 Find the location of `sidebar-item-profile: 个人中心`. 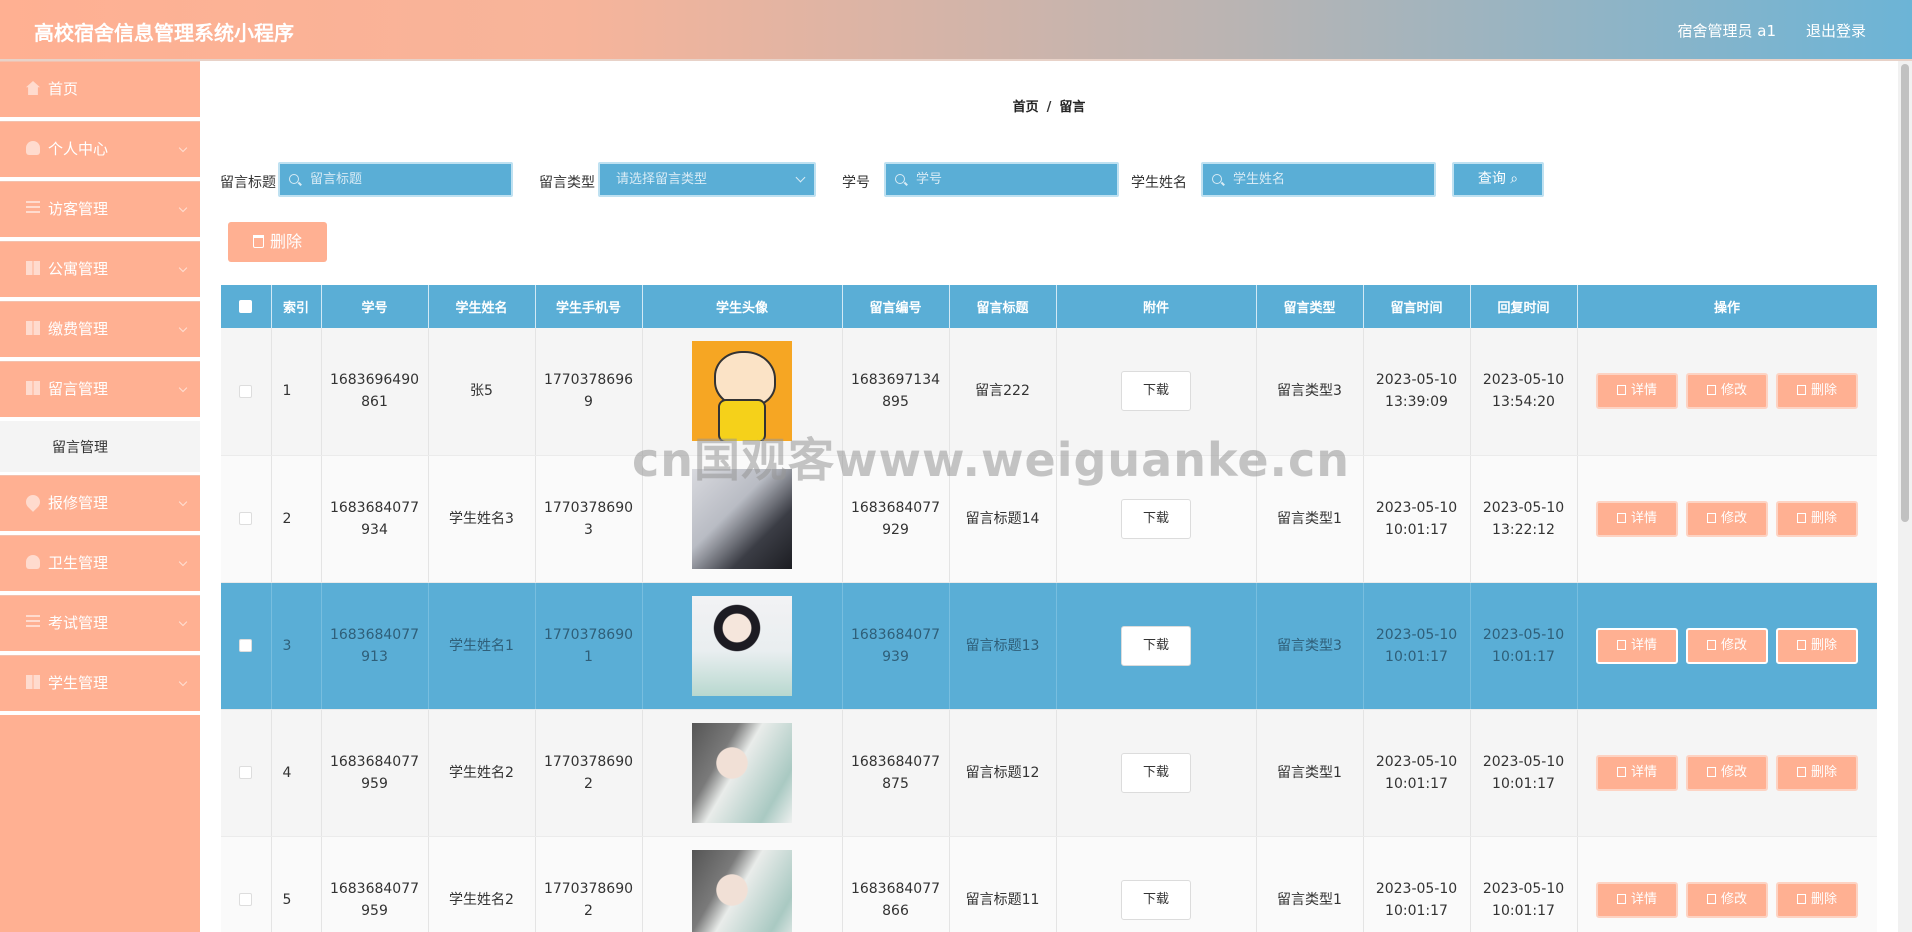

sidebar-item-profile: 个人中心 is located at coordinates (100, 151).